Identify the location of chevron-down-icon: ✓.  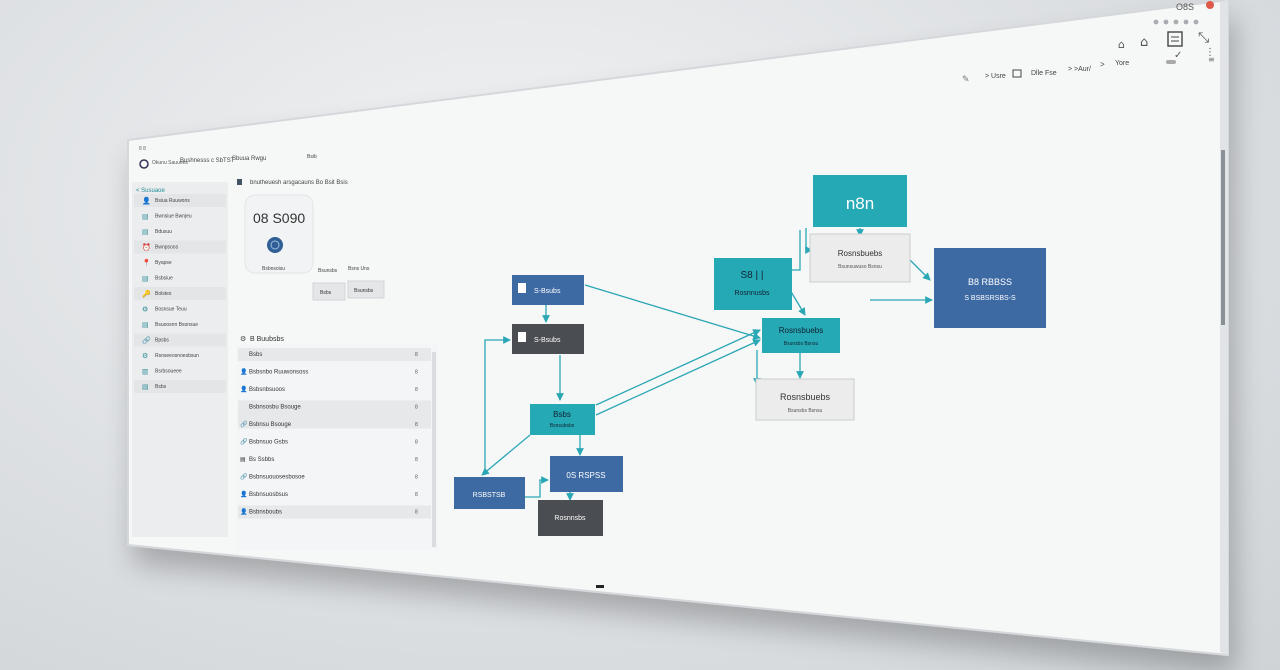
(1178, 55).